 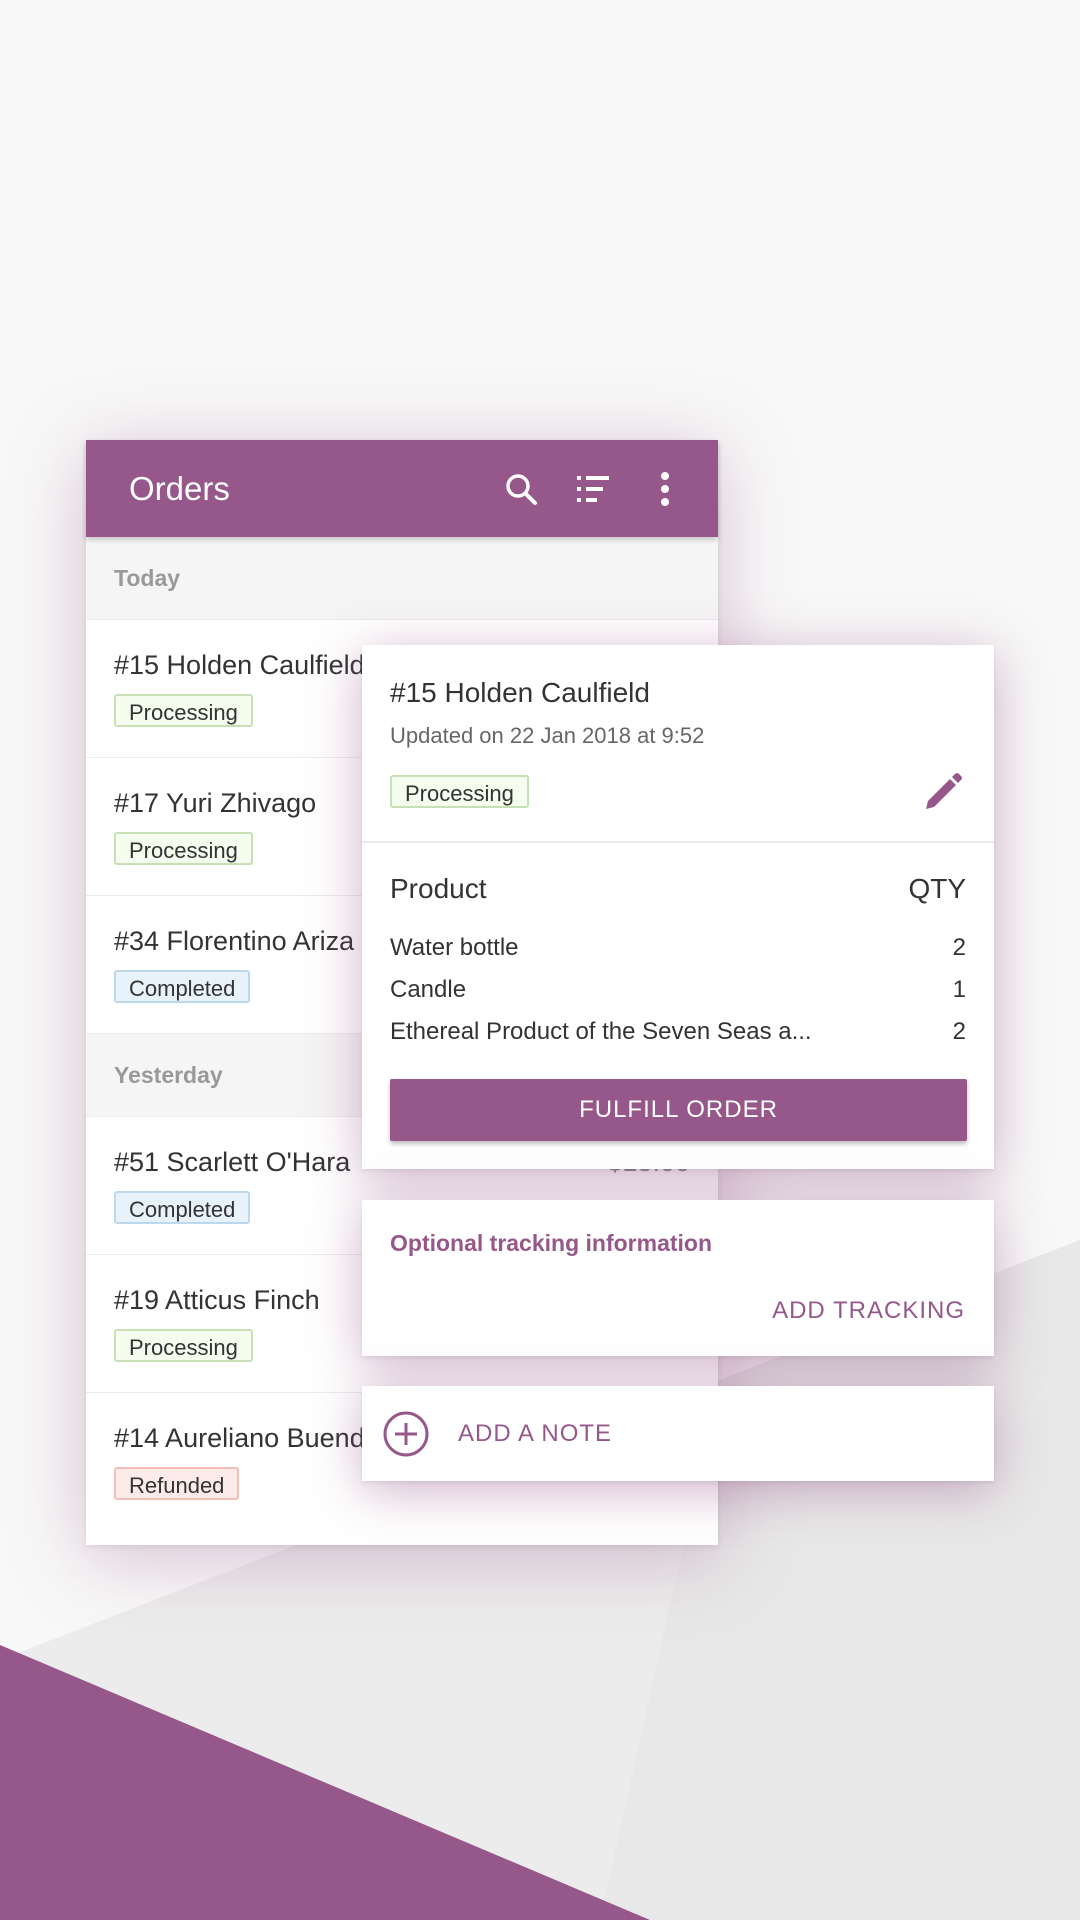 What do you see at coordinates (678, 842) in the screenshot?
I see `divider` at bounding box center [678, 842].